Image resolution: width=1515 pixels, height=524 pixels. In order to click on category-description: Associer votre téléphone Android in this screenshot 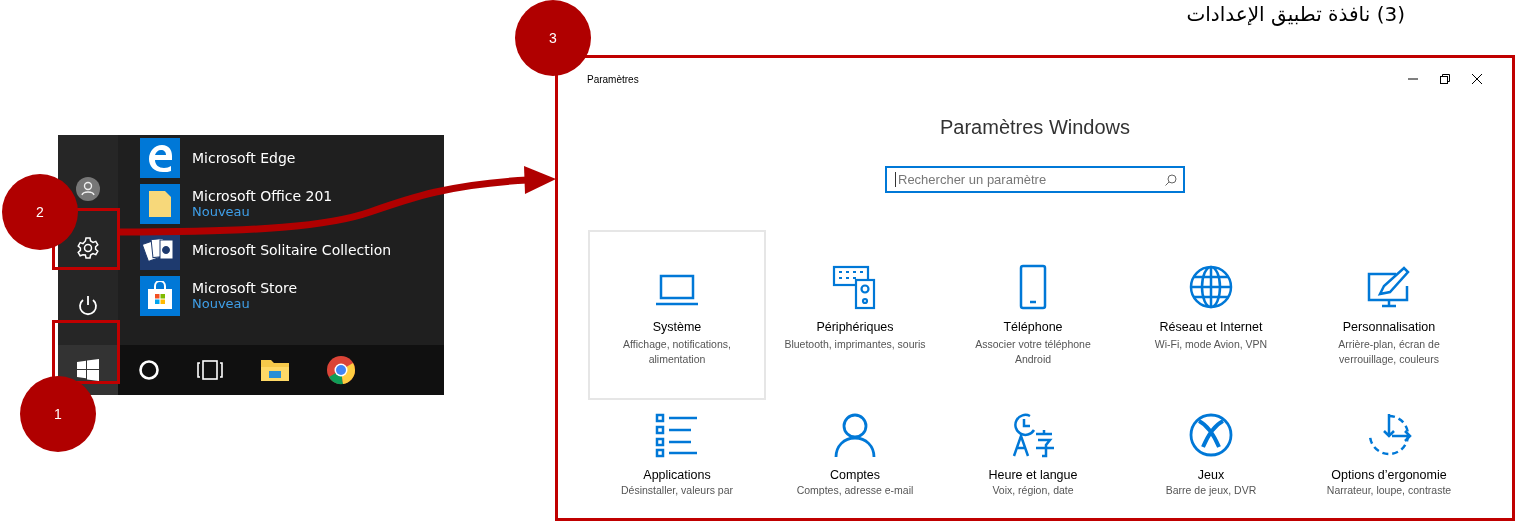, I will do `click(1033, 352)`.